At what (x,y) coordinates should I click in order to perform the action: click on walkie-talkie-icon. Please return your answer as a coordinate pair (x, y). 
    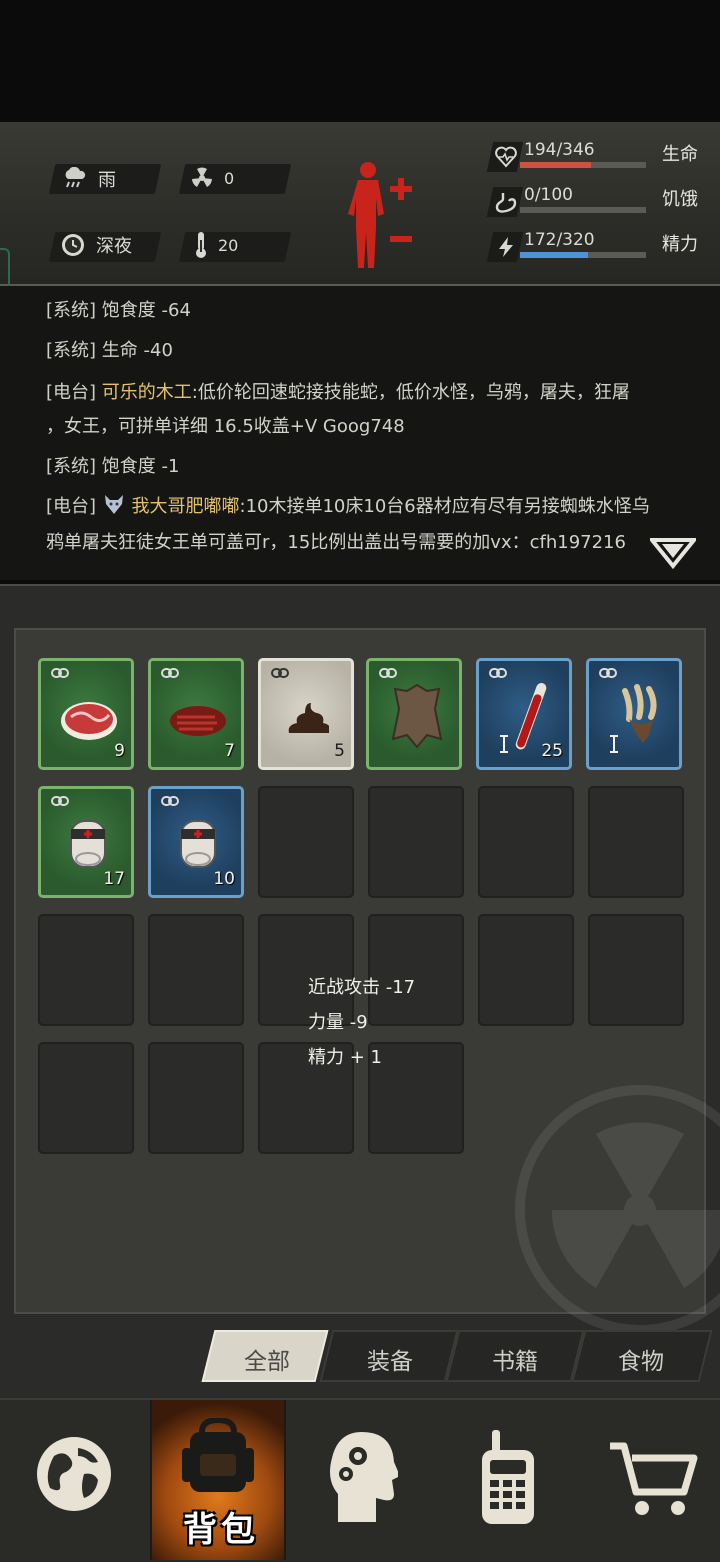
    Looking at the image, I should click on (508, 1477).